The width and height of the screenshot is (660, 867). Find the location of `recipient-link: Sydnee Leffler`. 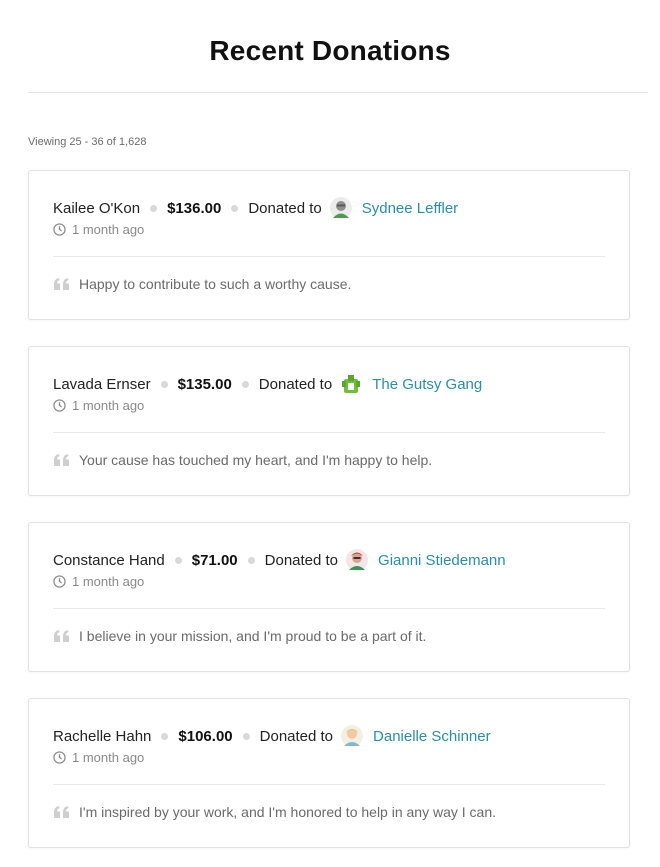

recipient-link: Sydnee Leffler is located at coordinates (410, 208).